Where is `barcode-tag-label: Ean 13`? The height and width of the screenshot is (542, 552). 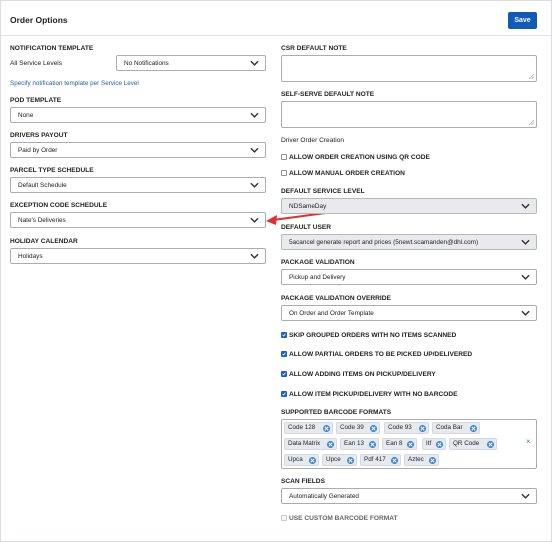
barcode-tag-label: Ean 13 is located at coordinates (354, 443).